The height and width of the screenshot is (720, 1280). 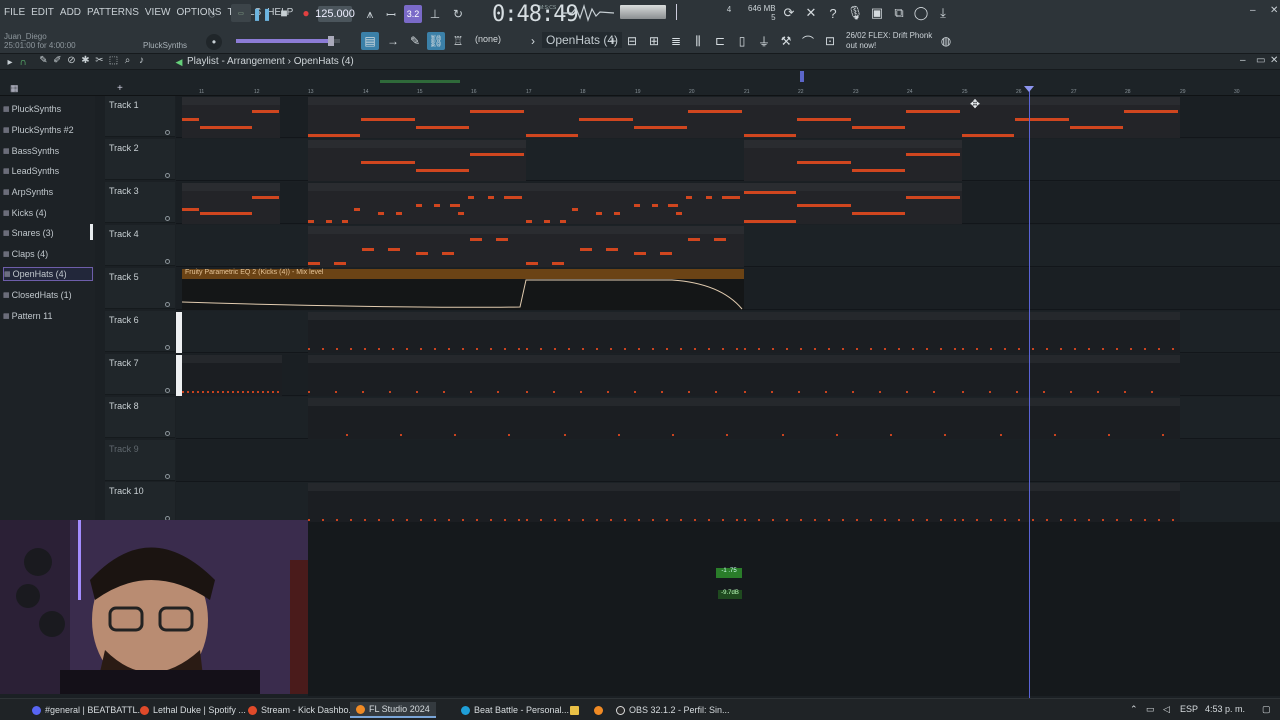 What do you see at coordinates (435, 14) in the screenshot?
I see `step-edit-icon: ⊥` at bounding box center [435, 14].